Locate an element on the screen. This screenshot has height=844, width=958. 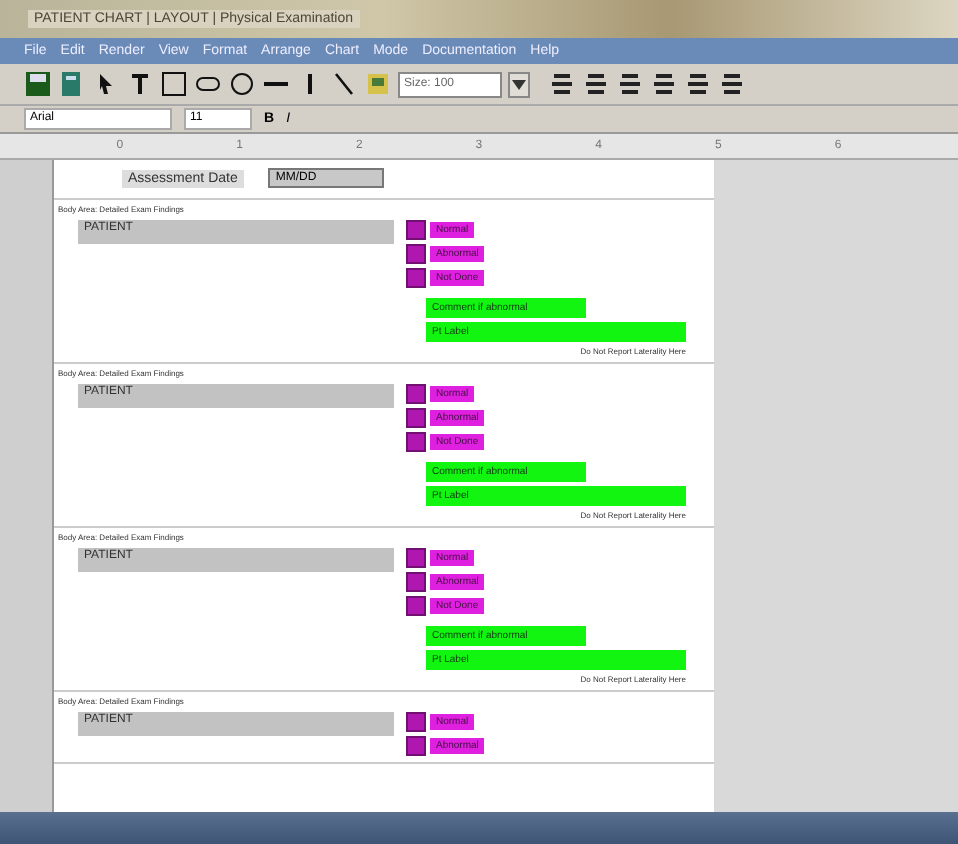
text-tool-icon is located at coordinates (140, 84).